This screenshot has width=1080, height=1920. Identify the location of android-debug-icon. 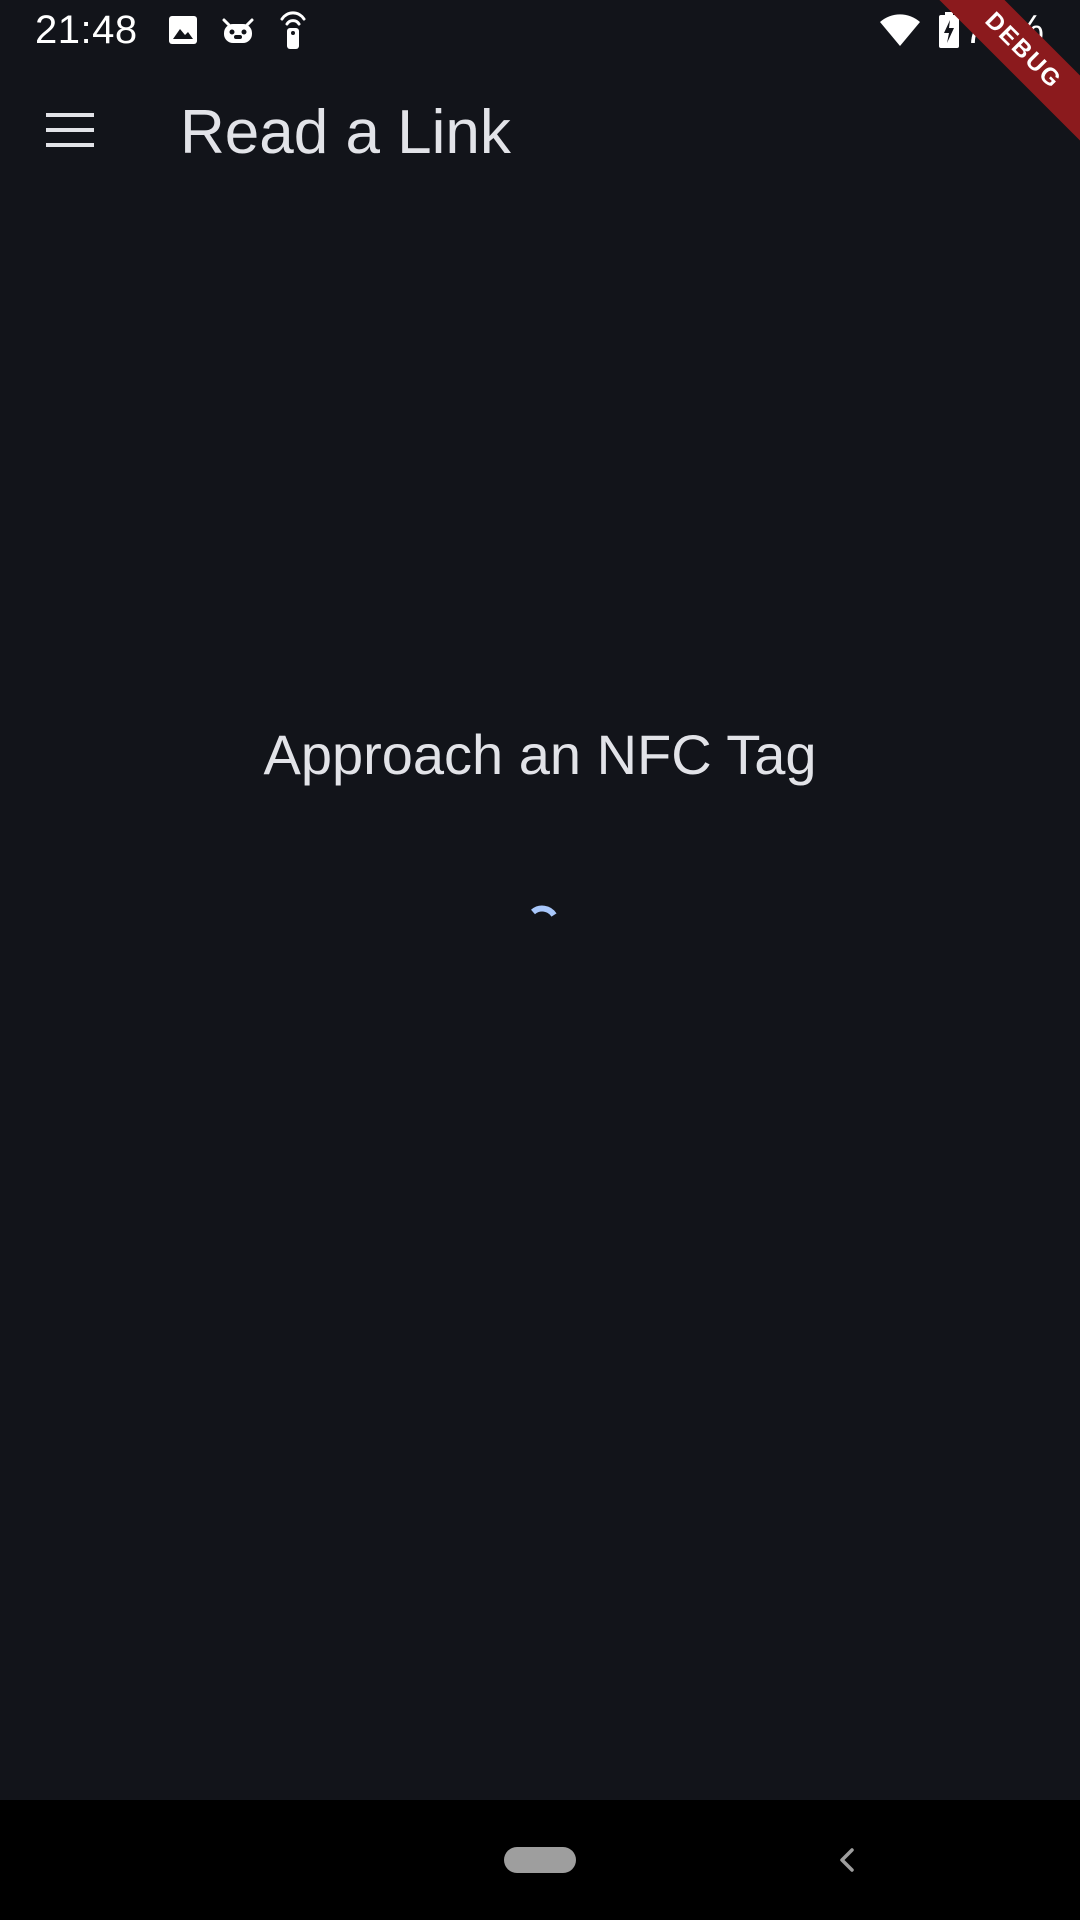
(238, 30).